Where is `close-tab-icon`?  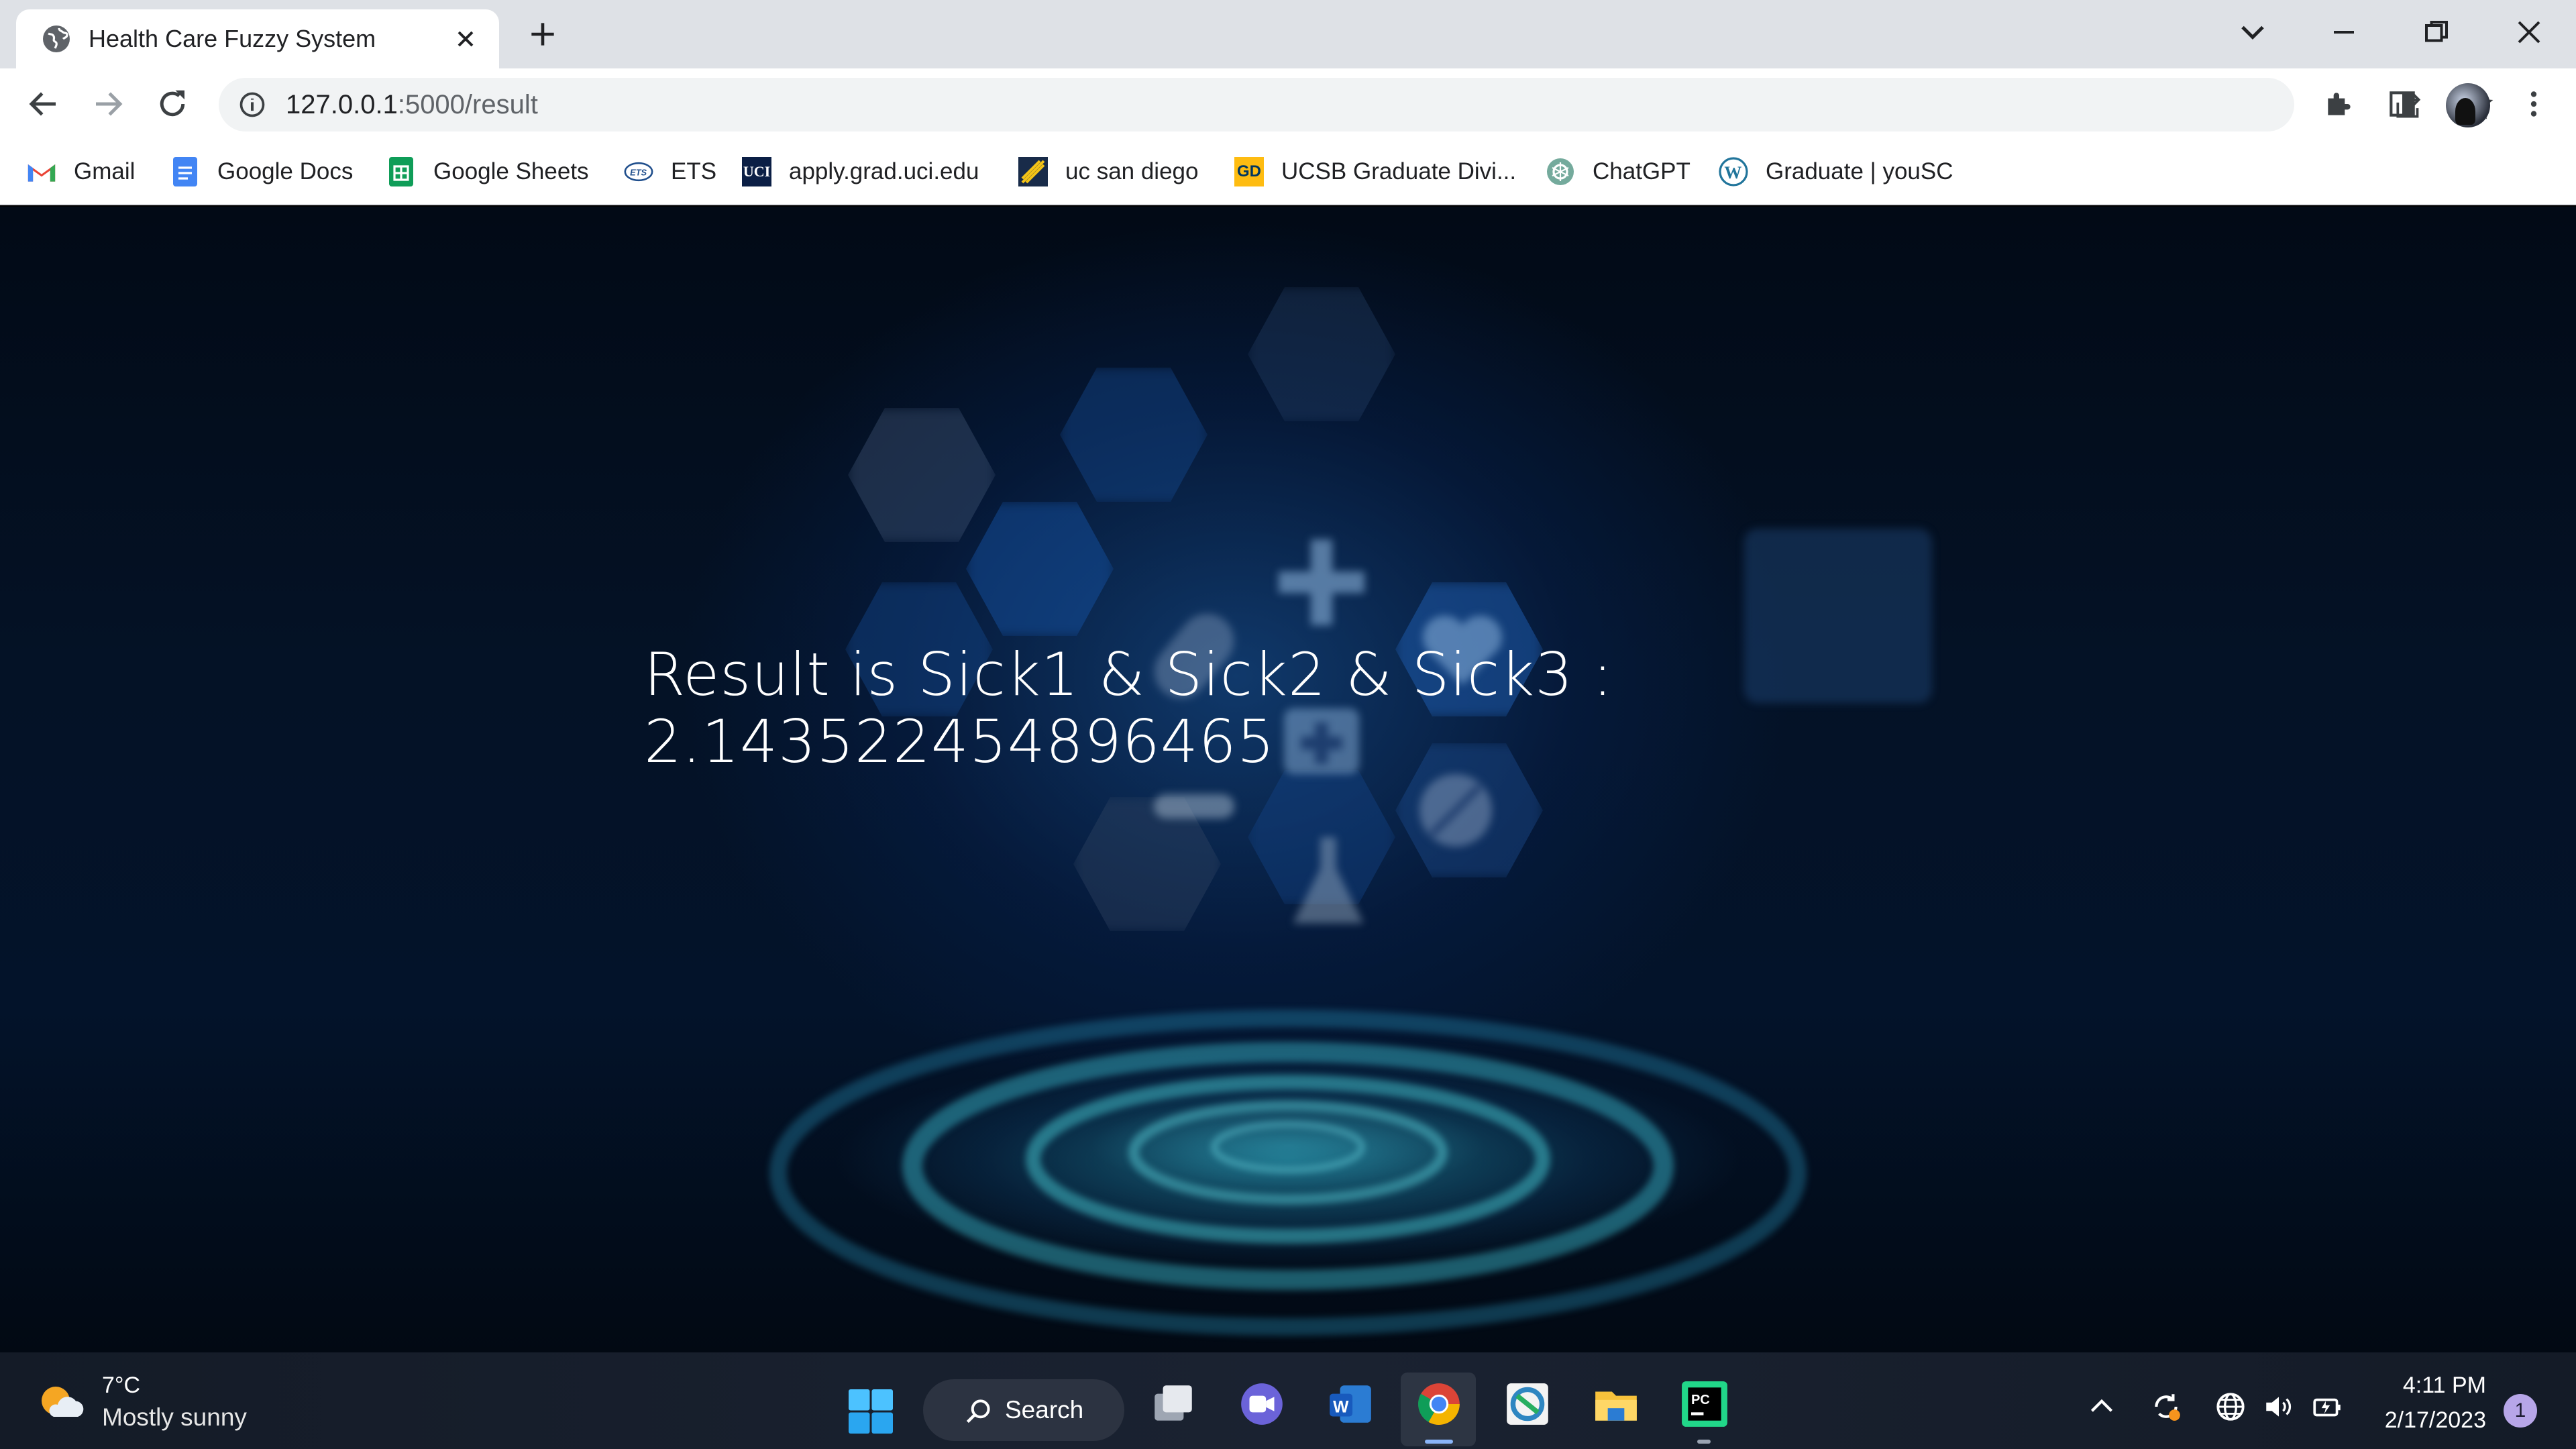
close-tab-icon is located at coordinates (465, 38).